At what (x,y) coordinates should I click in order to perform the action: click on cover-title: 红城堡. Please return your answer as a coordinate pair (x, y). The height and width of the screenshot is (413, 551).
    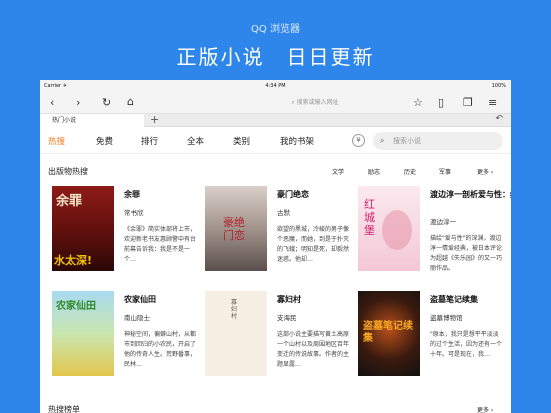
    Looking at the image, I should click on (369, 217).